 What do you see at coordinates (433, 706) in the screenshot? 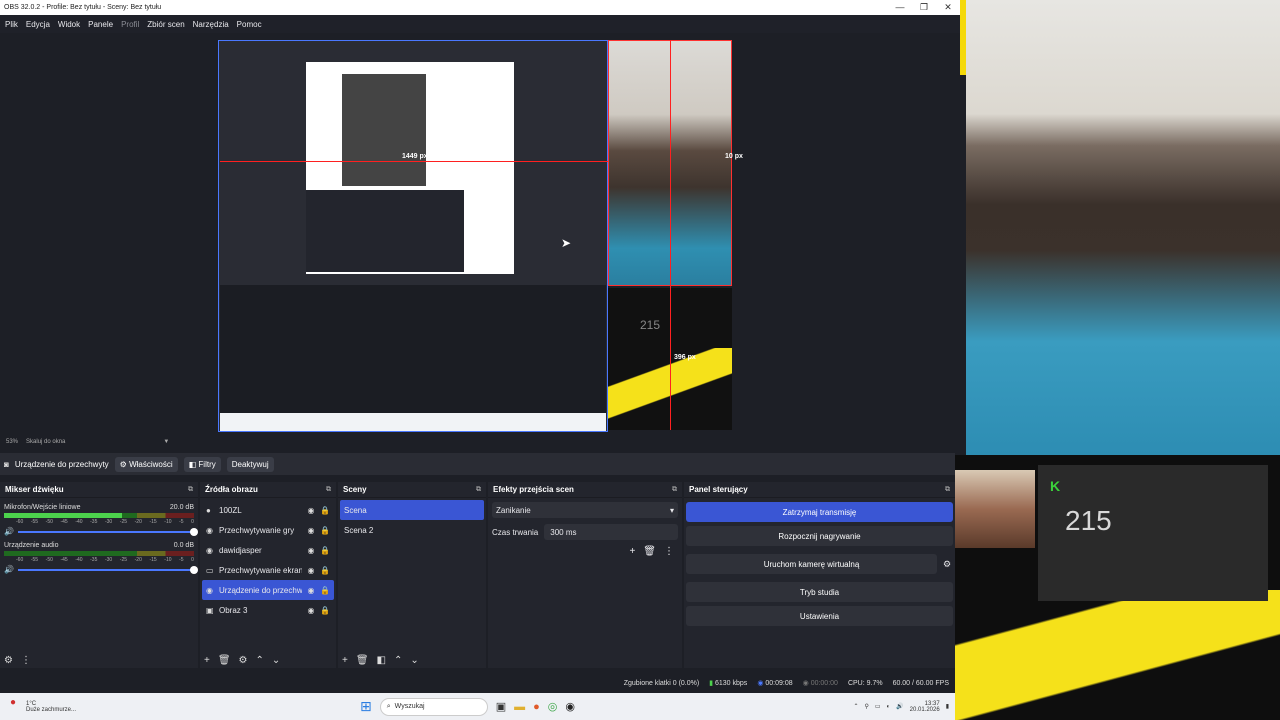
I see `taskbar-search: ⌕ Wyszukaj` at bounding box center [433, 706].